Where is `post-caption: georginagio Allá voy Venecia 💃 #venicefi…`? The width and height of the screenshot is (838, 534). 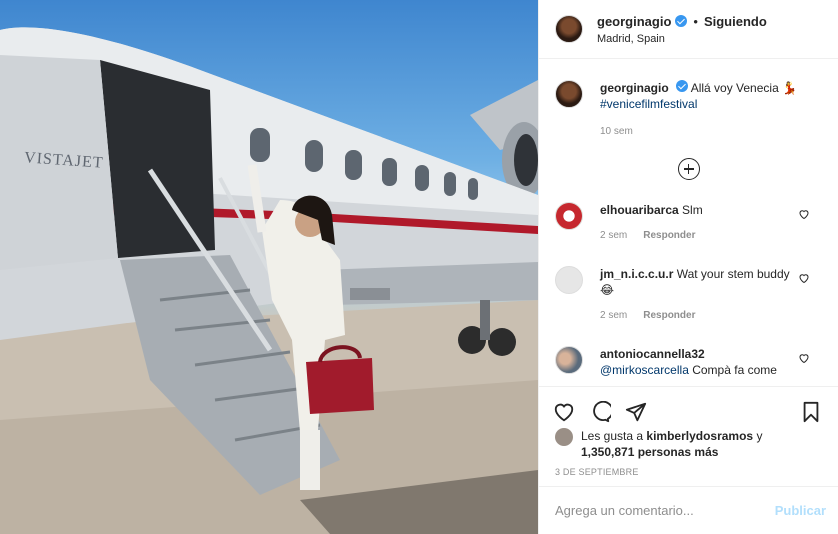 post-caption: georginagio Allá voy Venecia 💃 #venicefi… is located at coordinates (688, 110).